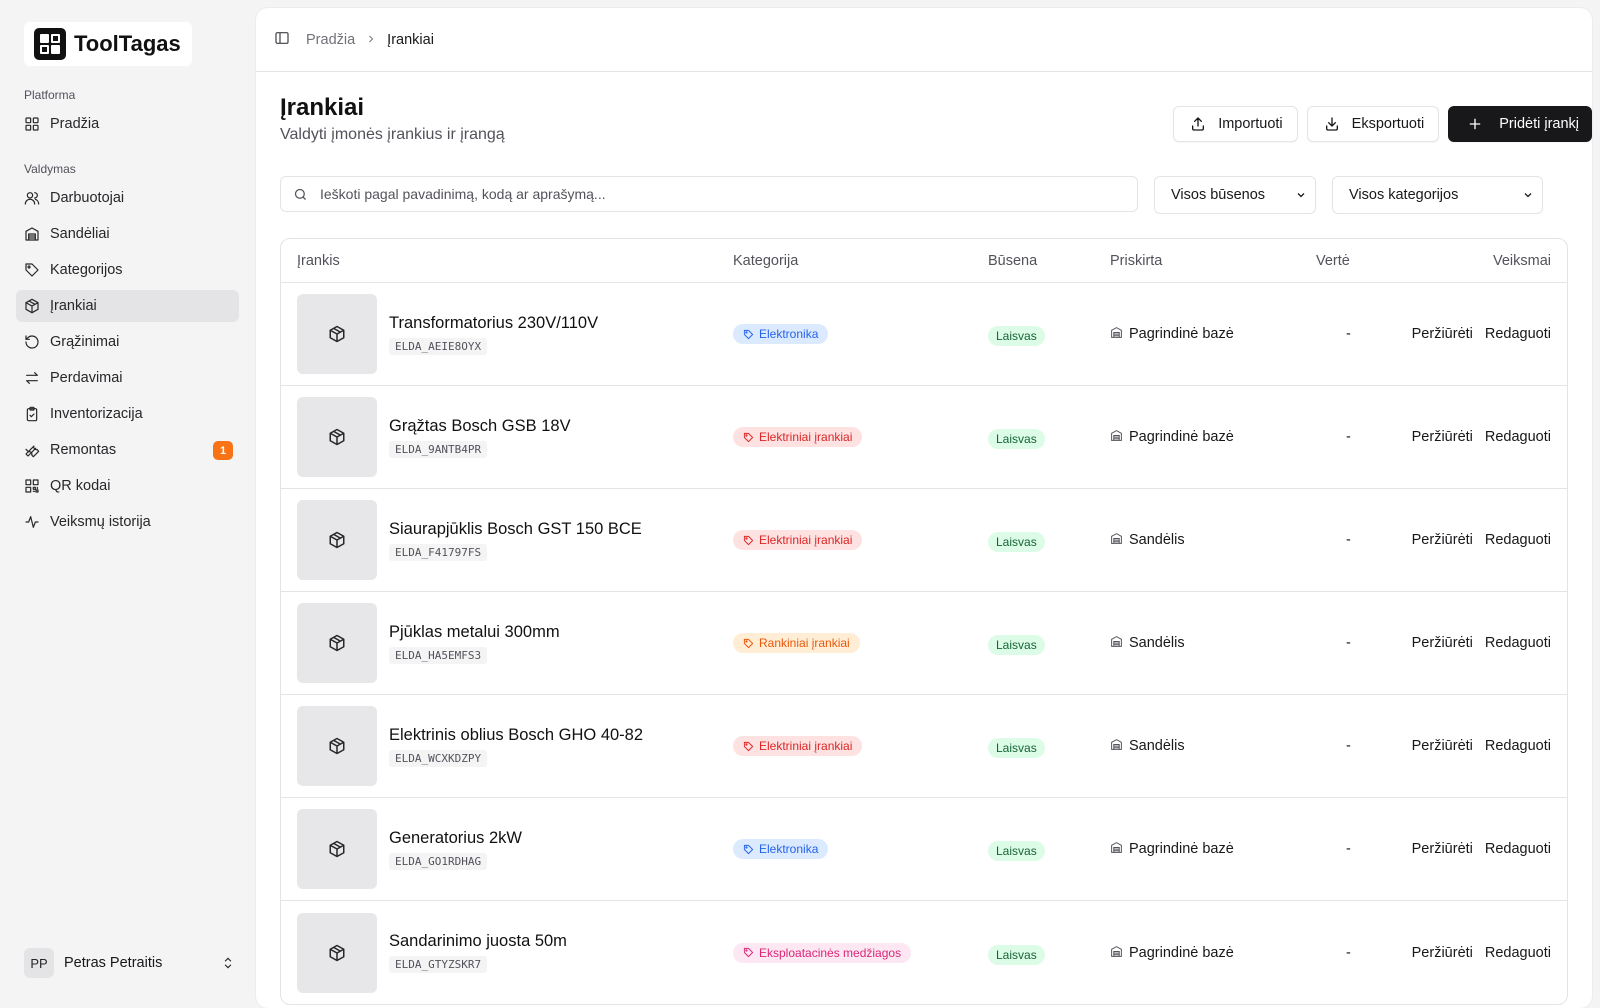 Image resolution: width=1600 pixels, height=1008 pixels. I want to click on app-logo: ToolTagas, so click(108, 44).